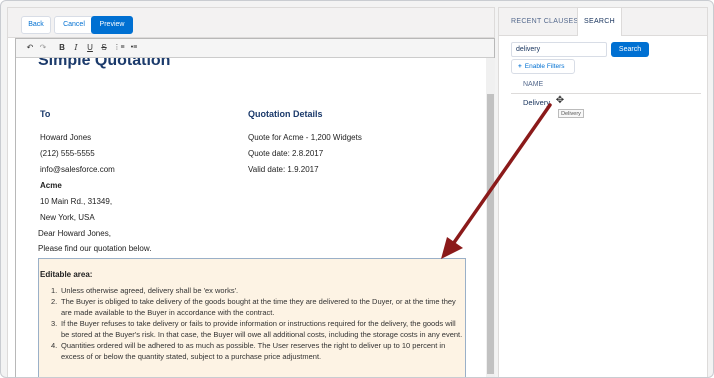 The image size is (714, 378). I want to click on undo-icon: ↶, so click(30, 48).